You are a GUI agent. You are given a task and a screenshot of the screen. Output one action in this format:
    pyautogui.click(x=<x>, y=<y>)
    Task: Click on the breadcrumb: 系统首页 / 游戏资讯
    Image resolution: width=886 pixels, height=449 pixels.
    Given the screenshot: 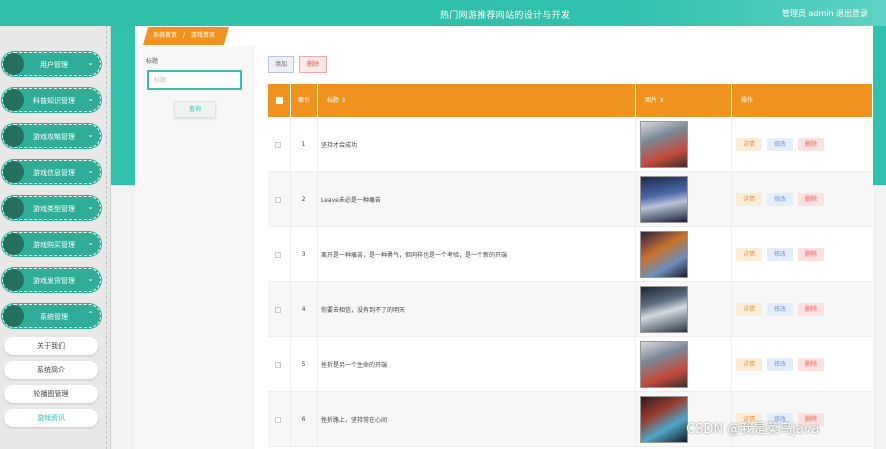 What is the action you would take?
    pyautogui.click(x=186, y=36)
    